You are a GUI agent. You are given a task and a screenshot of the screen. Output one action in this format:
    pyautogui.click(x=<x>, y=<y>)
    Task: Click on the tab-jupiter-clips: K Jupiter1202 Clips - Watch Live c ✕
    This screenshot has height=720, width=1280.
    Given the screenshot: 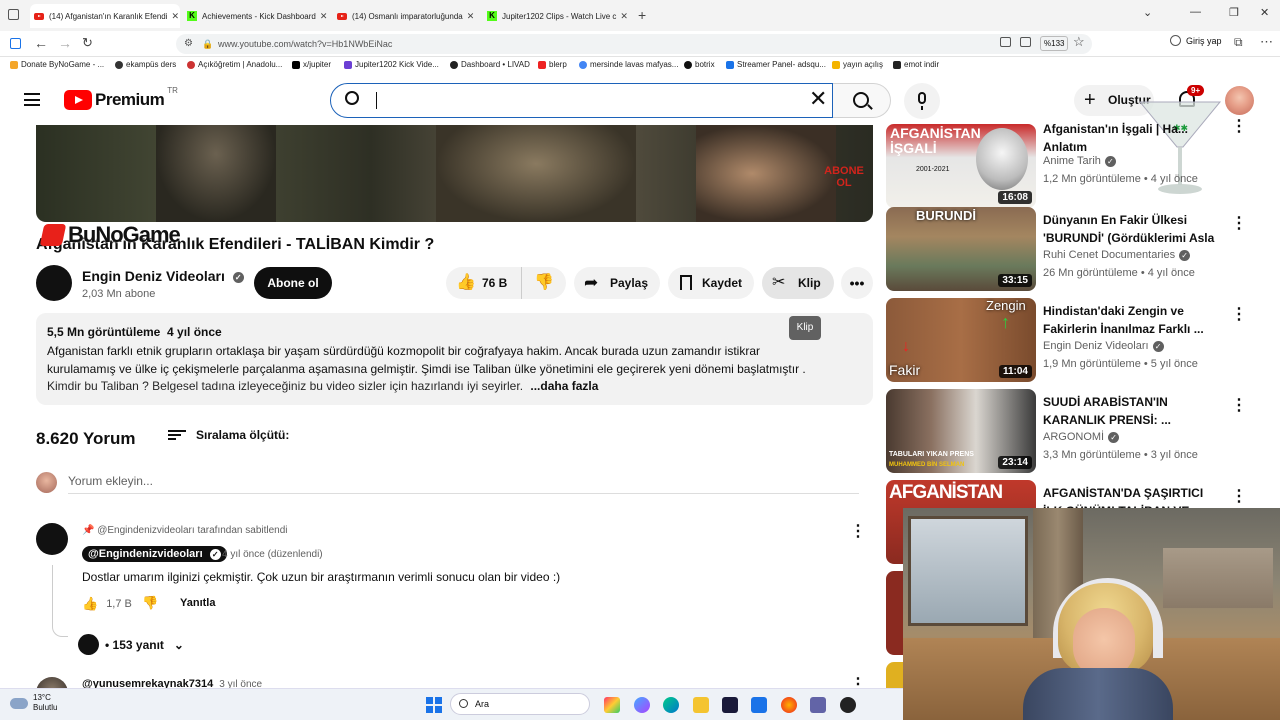 What is the action you would take?
    pyautogui.click(x=557, y=16)
    